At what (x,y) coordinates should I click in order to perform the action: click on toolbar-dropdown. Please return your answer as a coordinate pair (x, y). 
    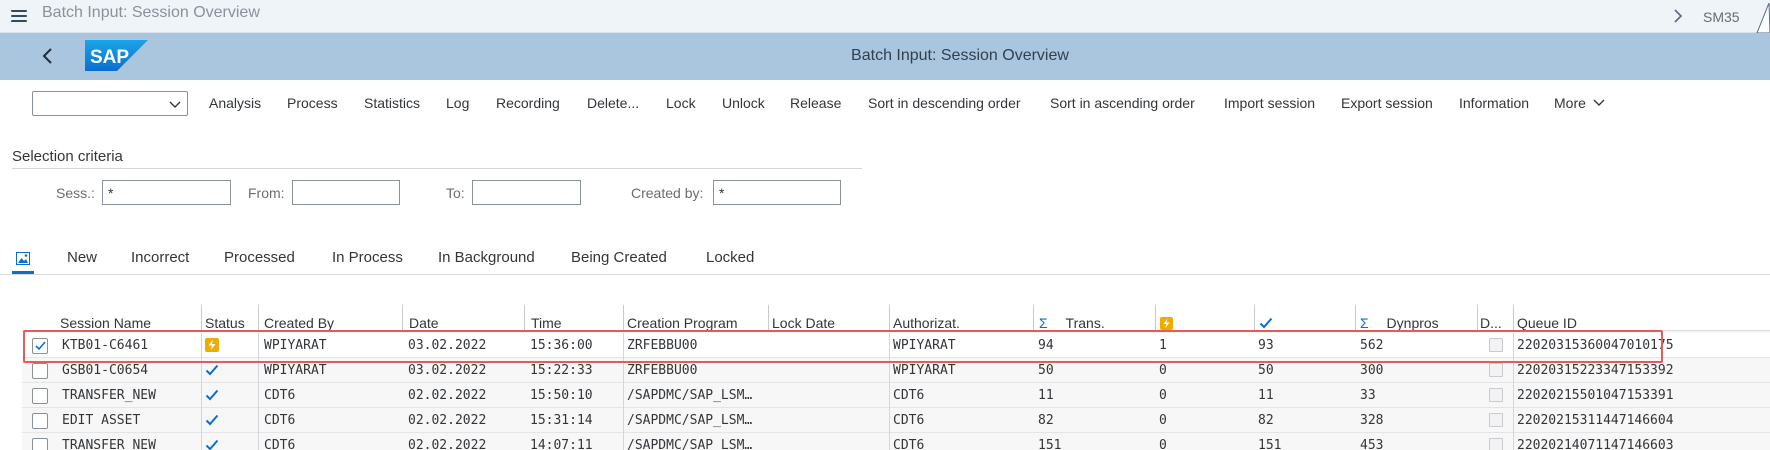
    Looking at the image, I should click on (110, 103).